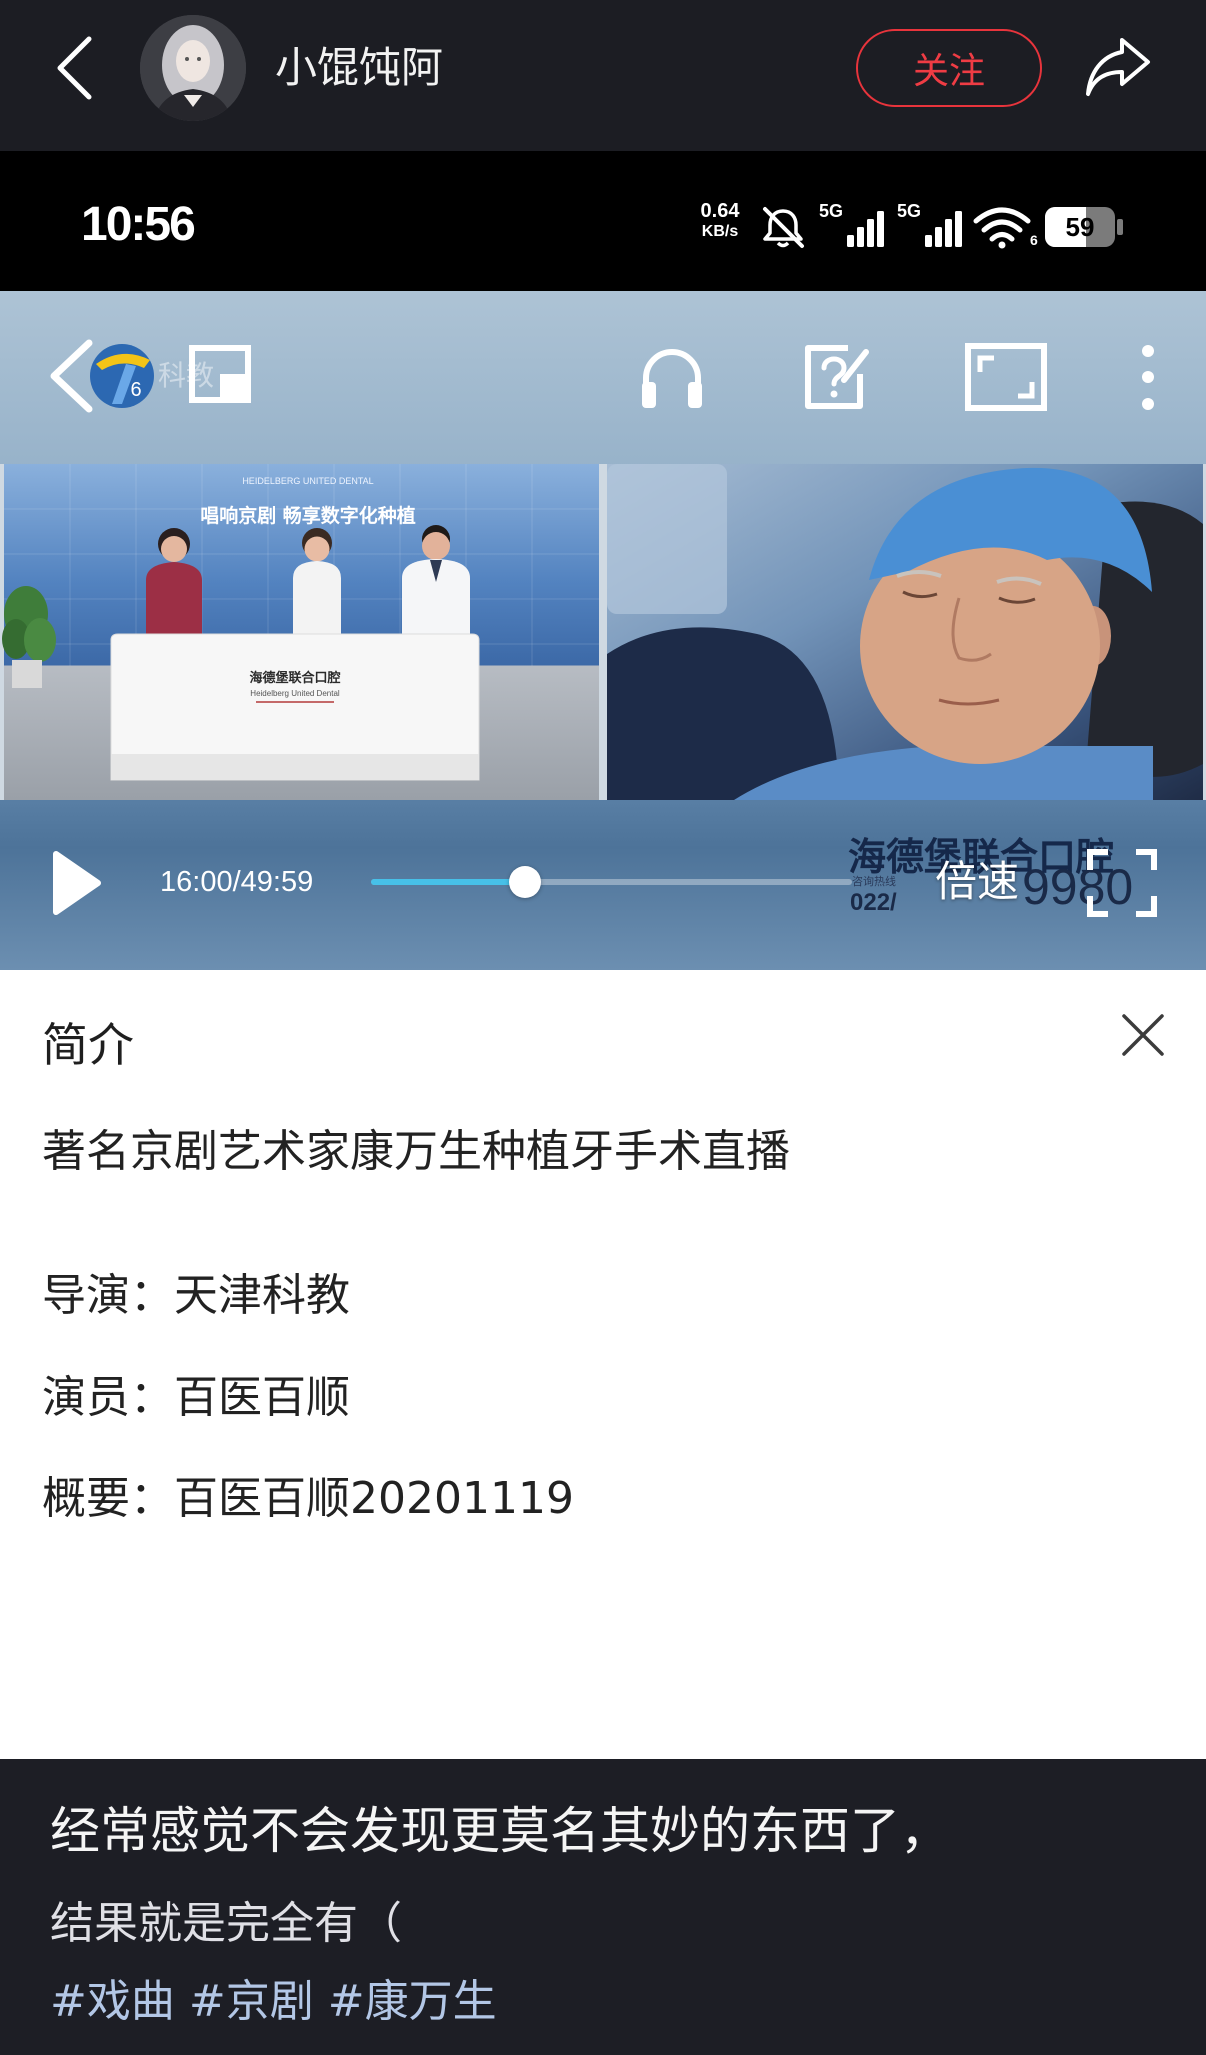  I want to click on screen-icon, so click(1006, 377).